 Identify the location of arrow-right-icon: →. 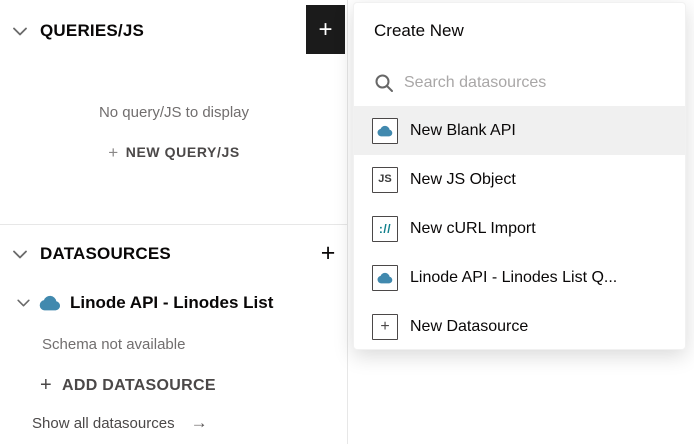
(199, 422).